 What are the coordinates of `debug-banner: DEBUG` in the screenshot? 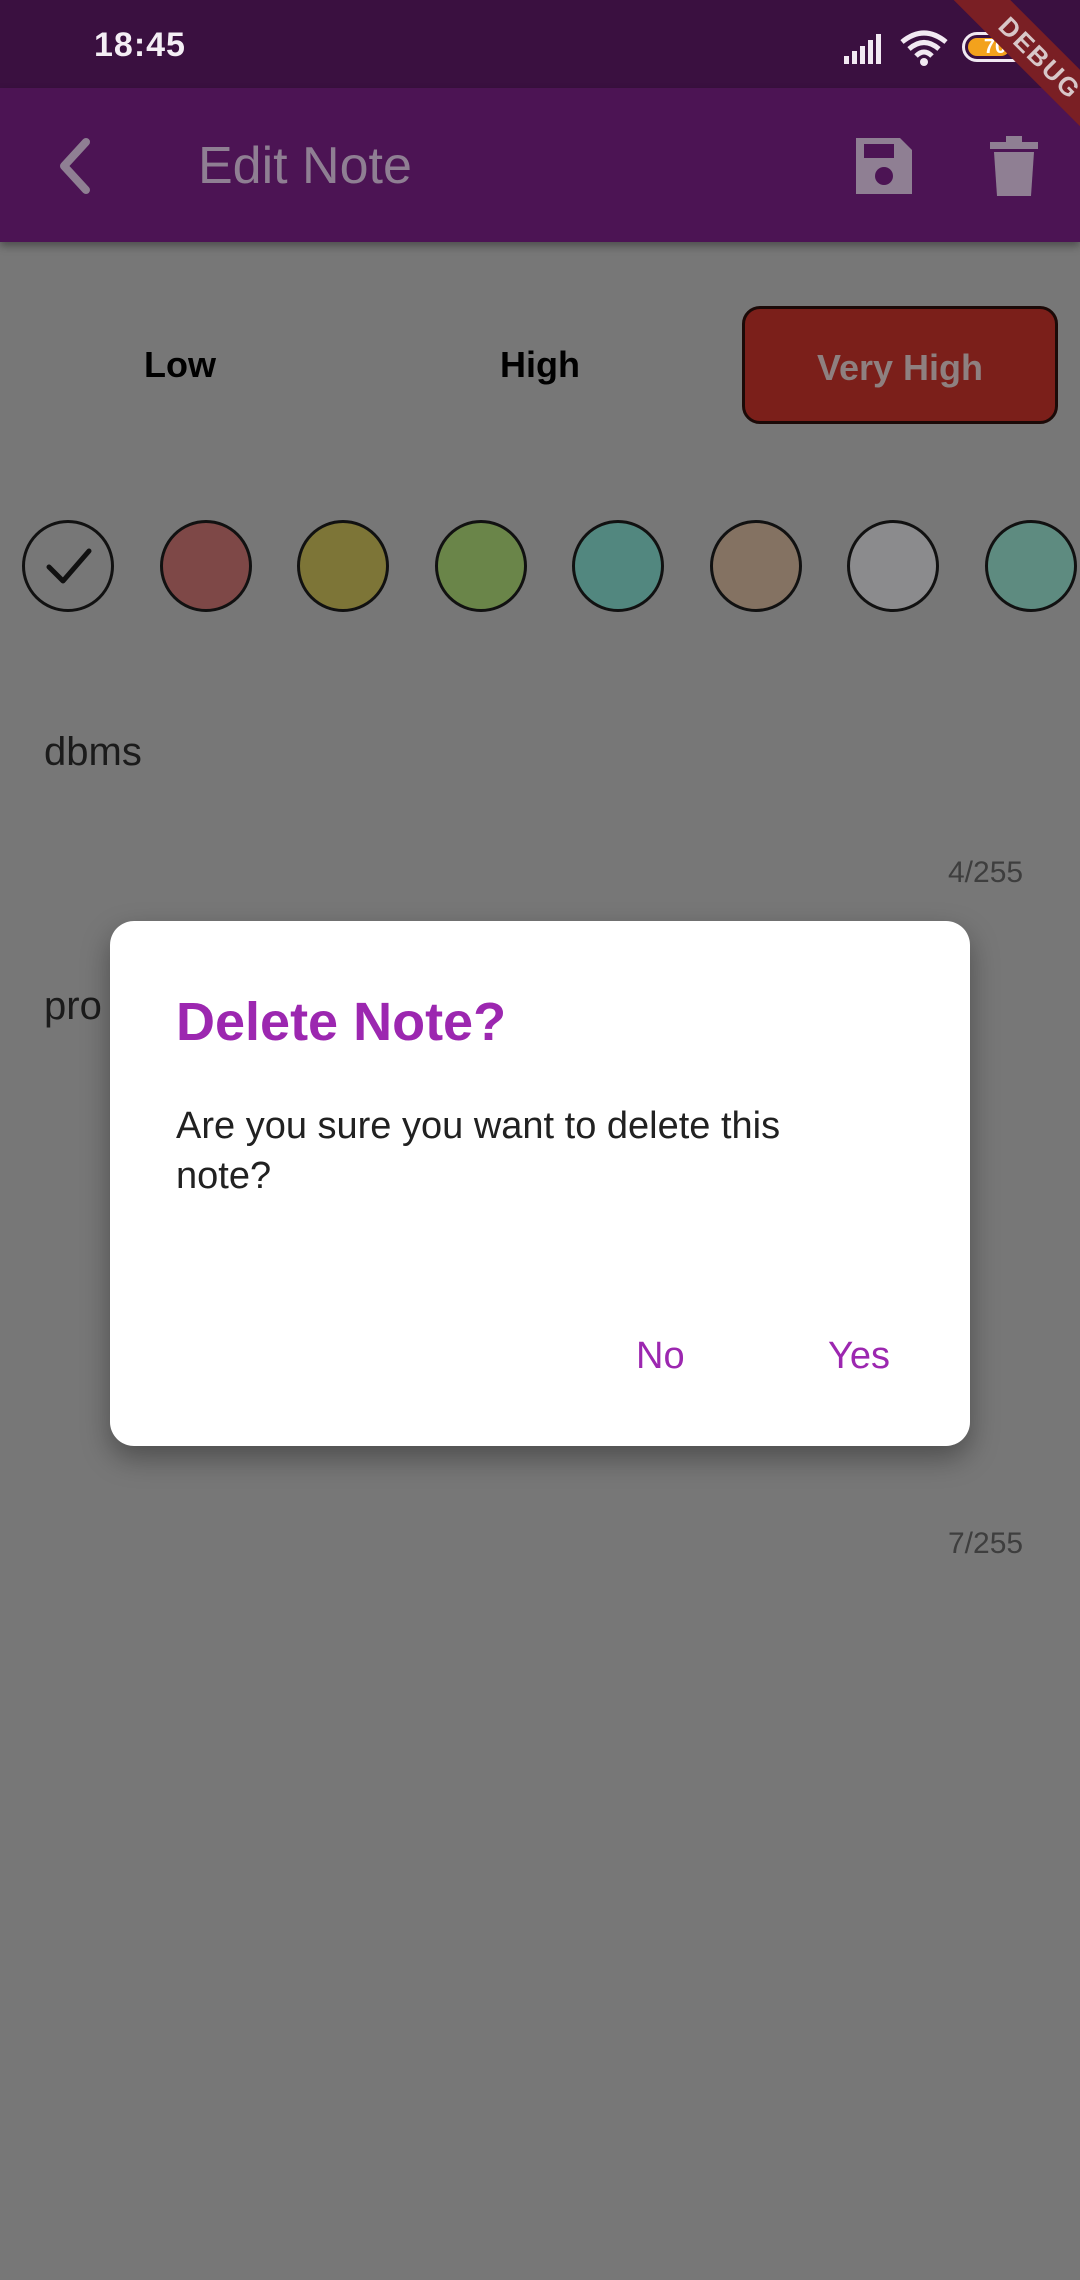 It's located at (1005, 75).